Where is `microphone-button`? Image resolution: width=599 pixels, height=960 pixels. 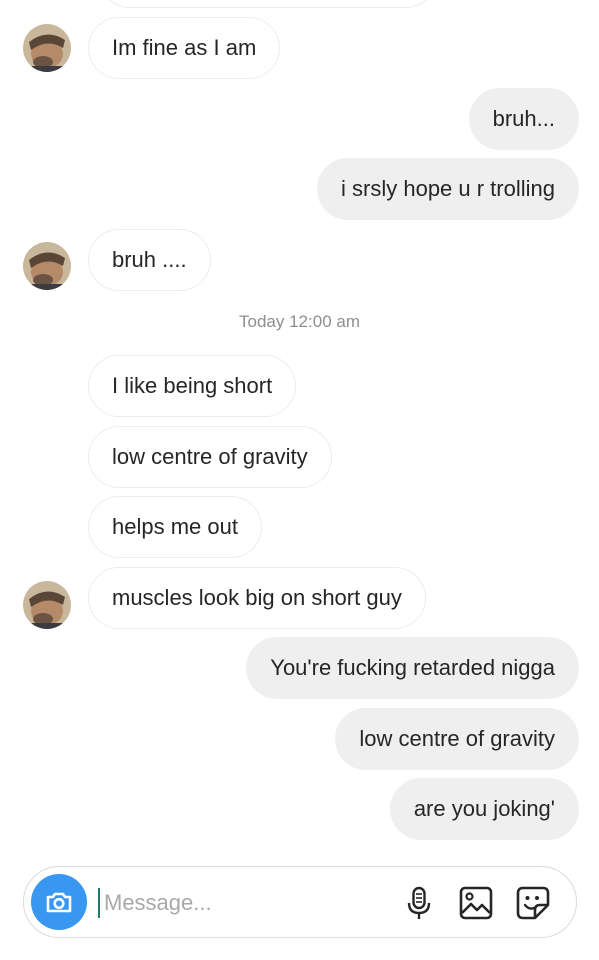
microphone-button is located at coordinates (419, 903).